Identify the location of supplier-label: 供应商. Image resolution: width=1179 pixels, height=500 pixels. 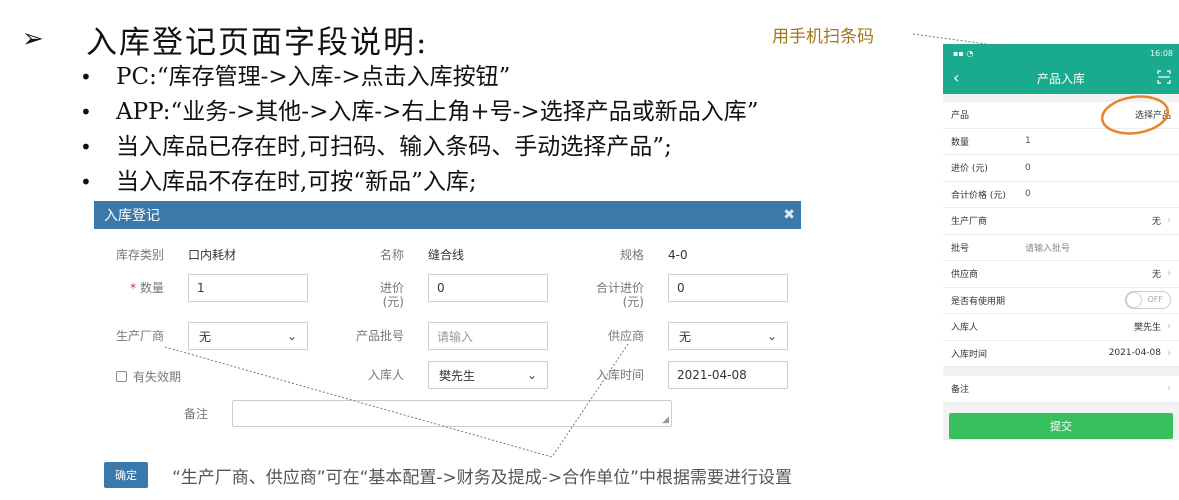
(625, 336).